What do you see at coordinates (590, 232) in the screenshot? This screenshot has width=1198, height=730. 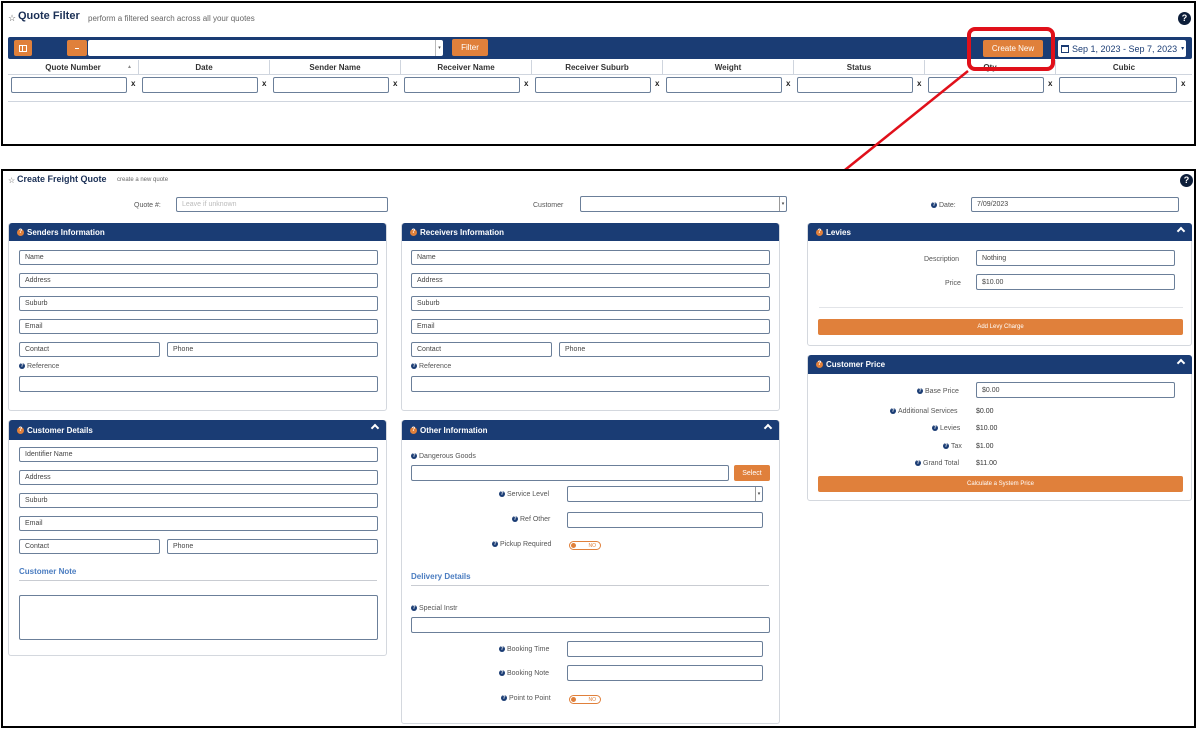 I see `receivers-header: ? Receivers Information` at bounding box center [590, 232].